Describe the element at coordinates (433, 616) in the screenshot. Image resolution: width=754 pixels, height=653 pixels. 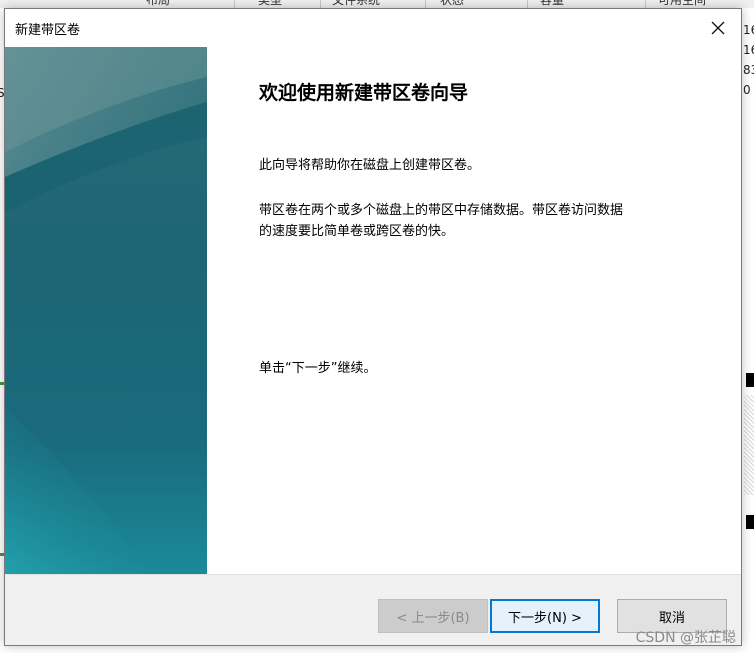
I see `back-button: < 上一步(B)` at that location.